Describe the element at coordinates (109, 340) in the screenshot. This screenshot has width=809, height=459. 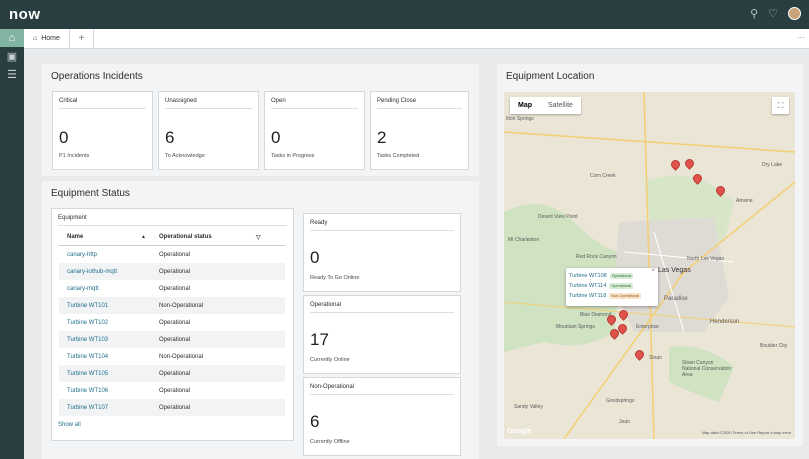
I see `equipment-name-link: Turbine WT103` at that location.